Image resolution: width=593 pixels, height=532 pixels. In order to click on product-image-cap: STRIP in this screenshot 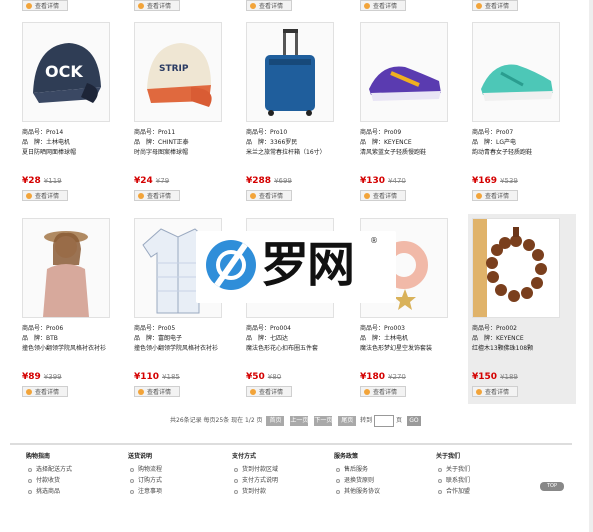, I will do `click(178, 72)`.